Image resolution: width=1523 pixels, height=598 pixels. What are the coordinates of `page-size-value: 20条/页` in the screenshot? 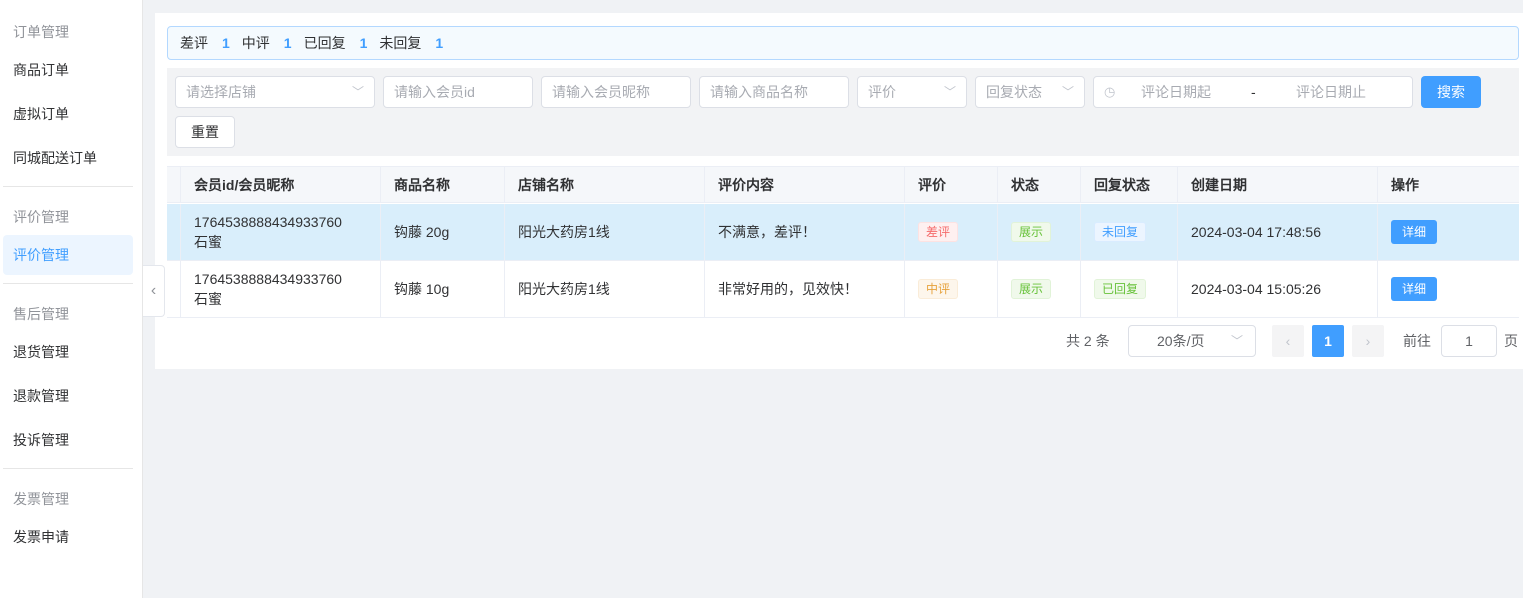 It's located at (1181, 341).